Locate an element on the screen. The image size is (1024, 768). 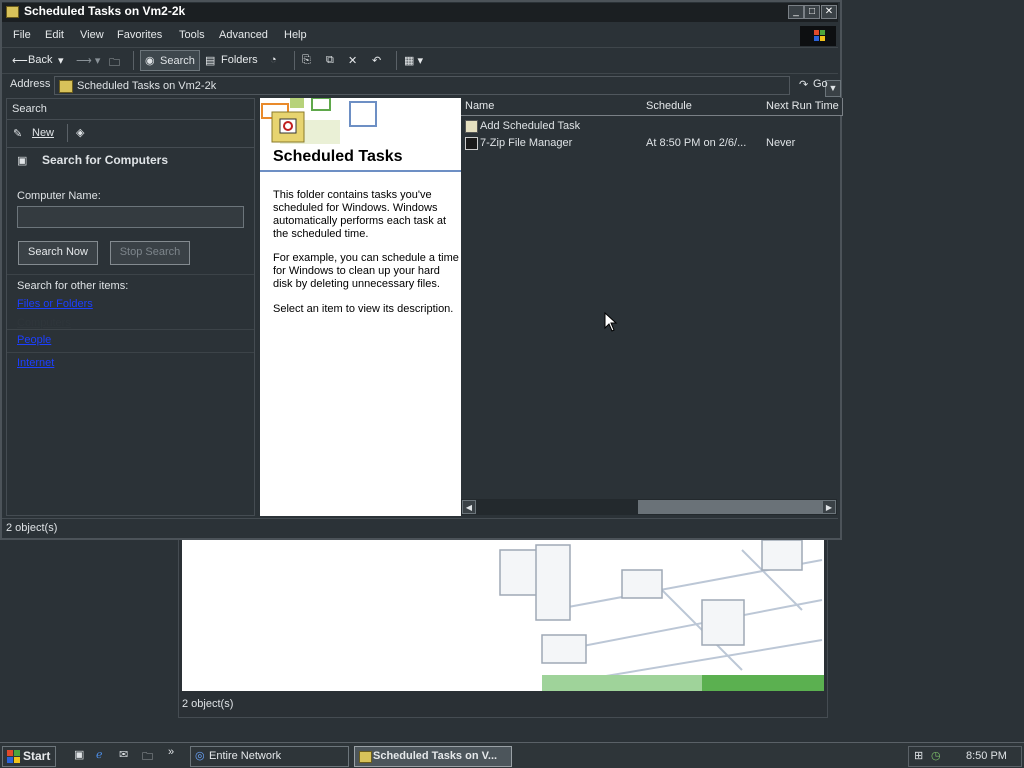
menu-edit: Edit is located at coordinates (54, 35).